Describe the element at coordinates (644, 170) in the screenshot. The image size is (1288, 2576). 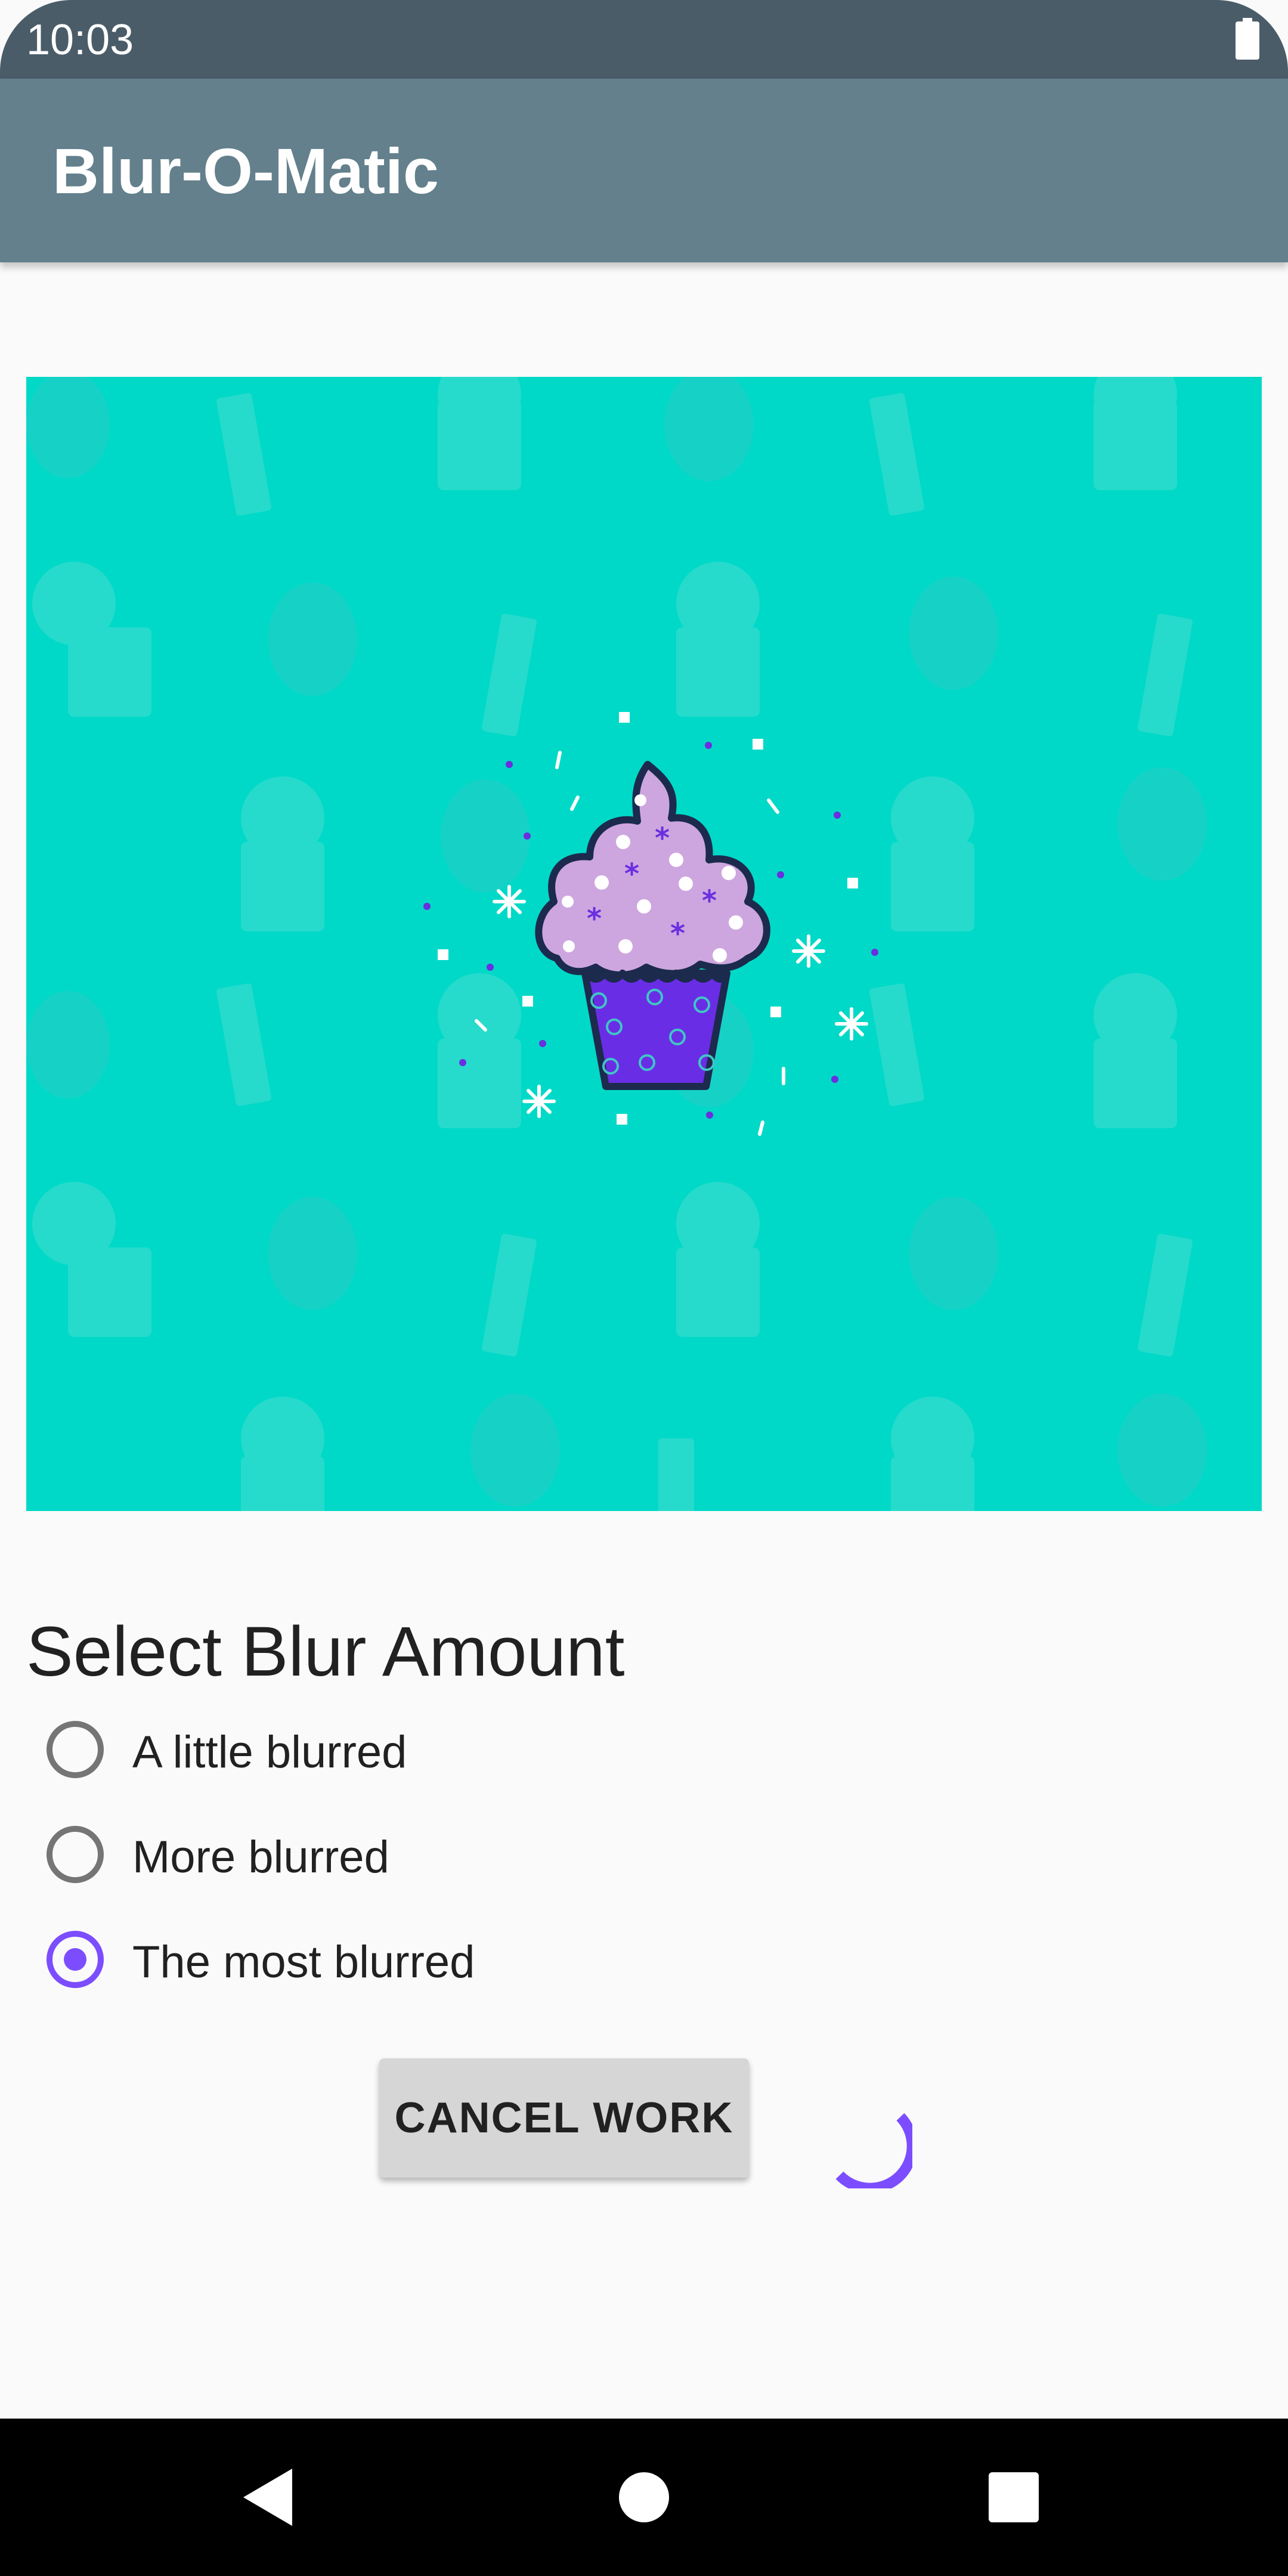
I see `app-bar: Blur-O-Matic` at that location.